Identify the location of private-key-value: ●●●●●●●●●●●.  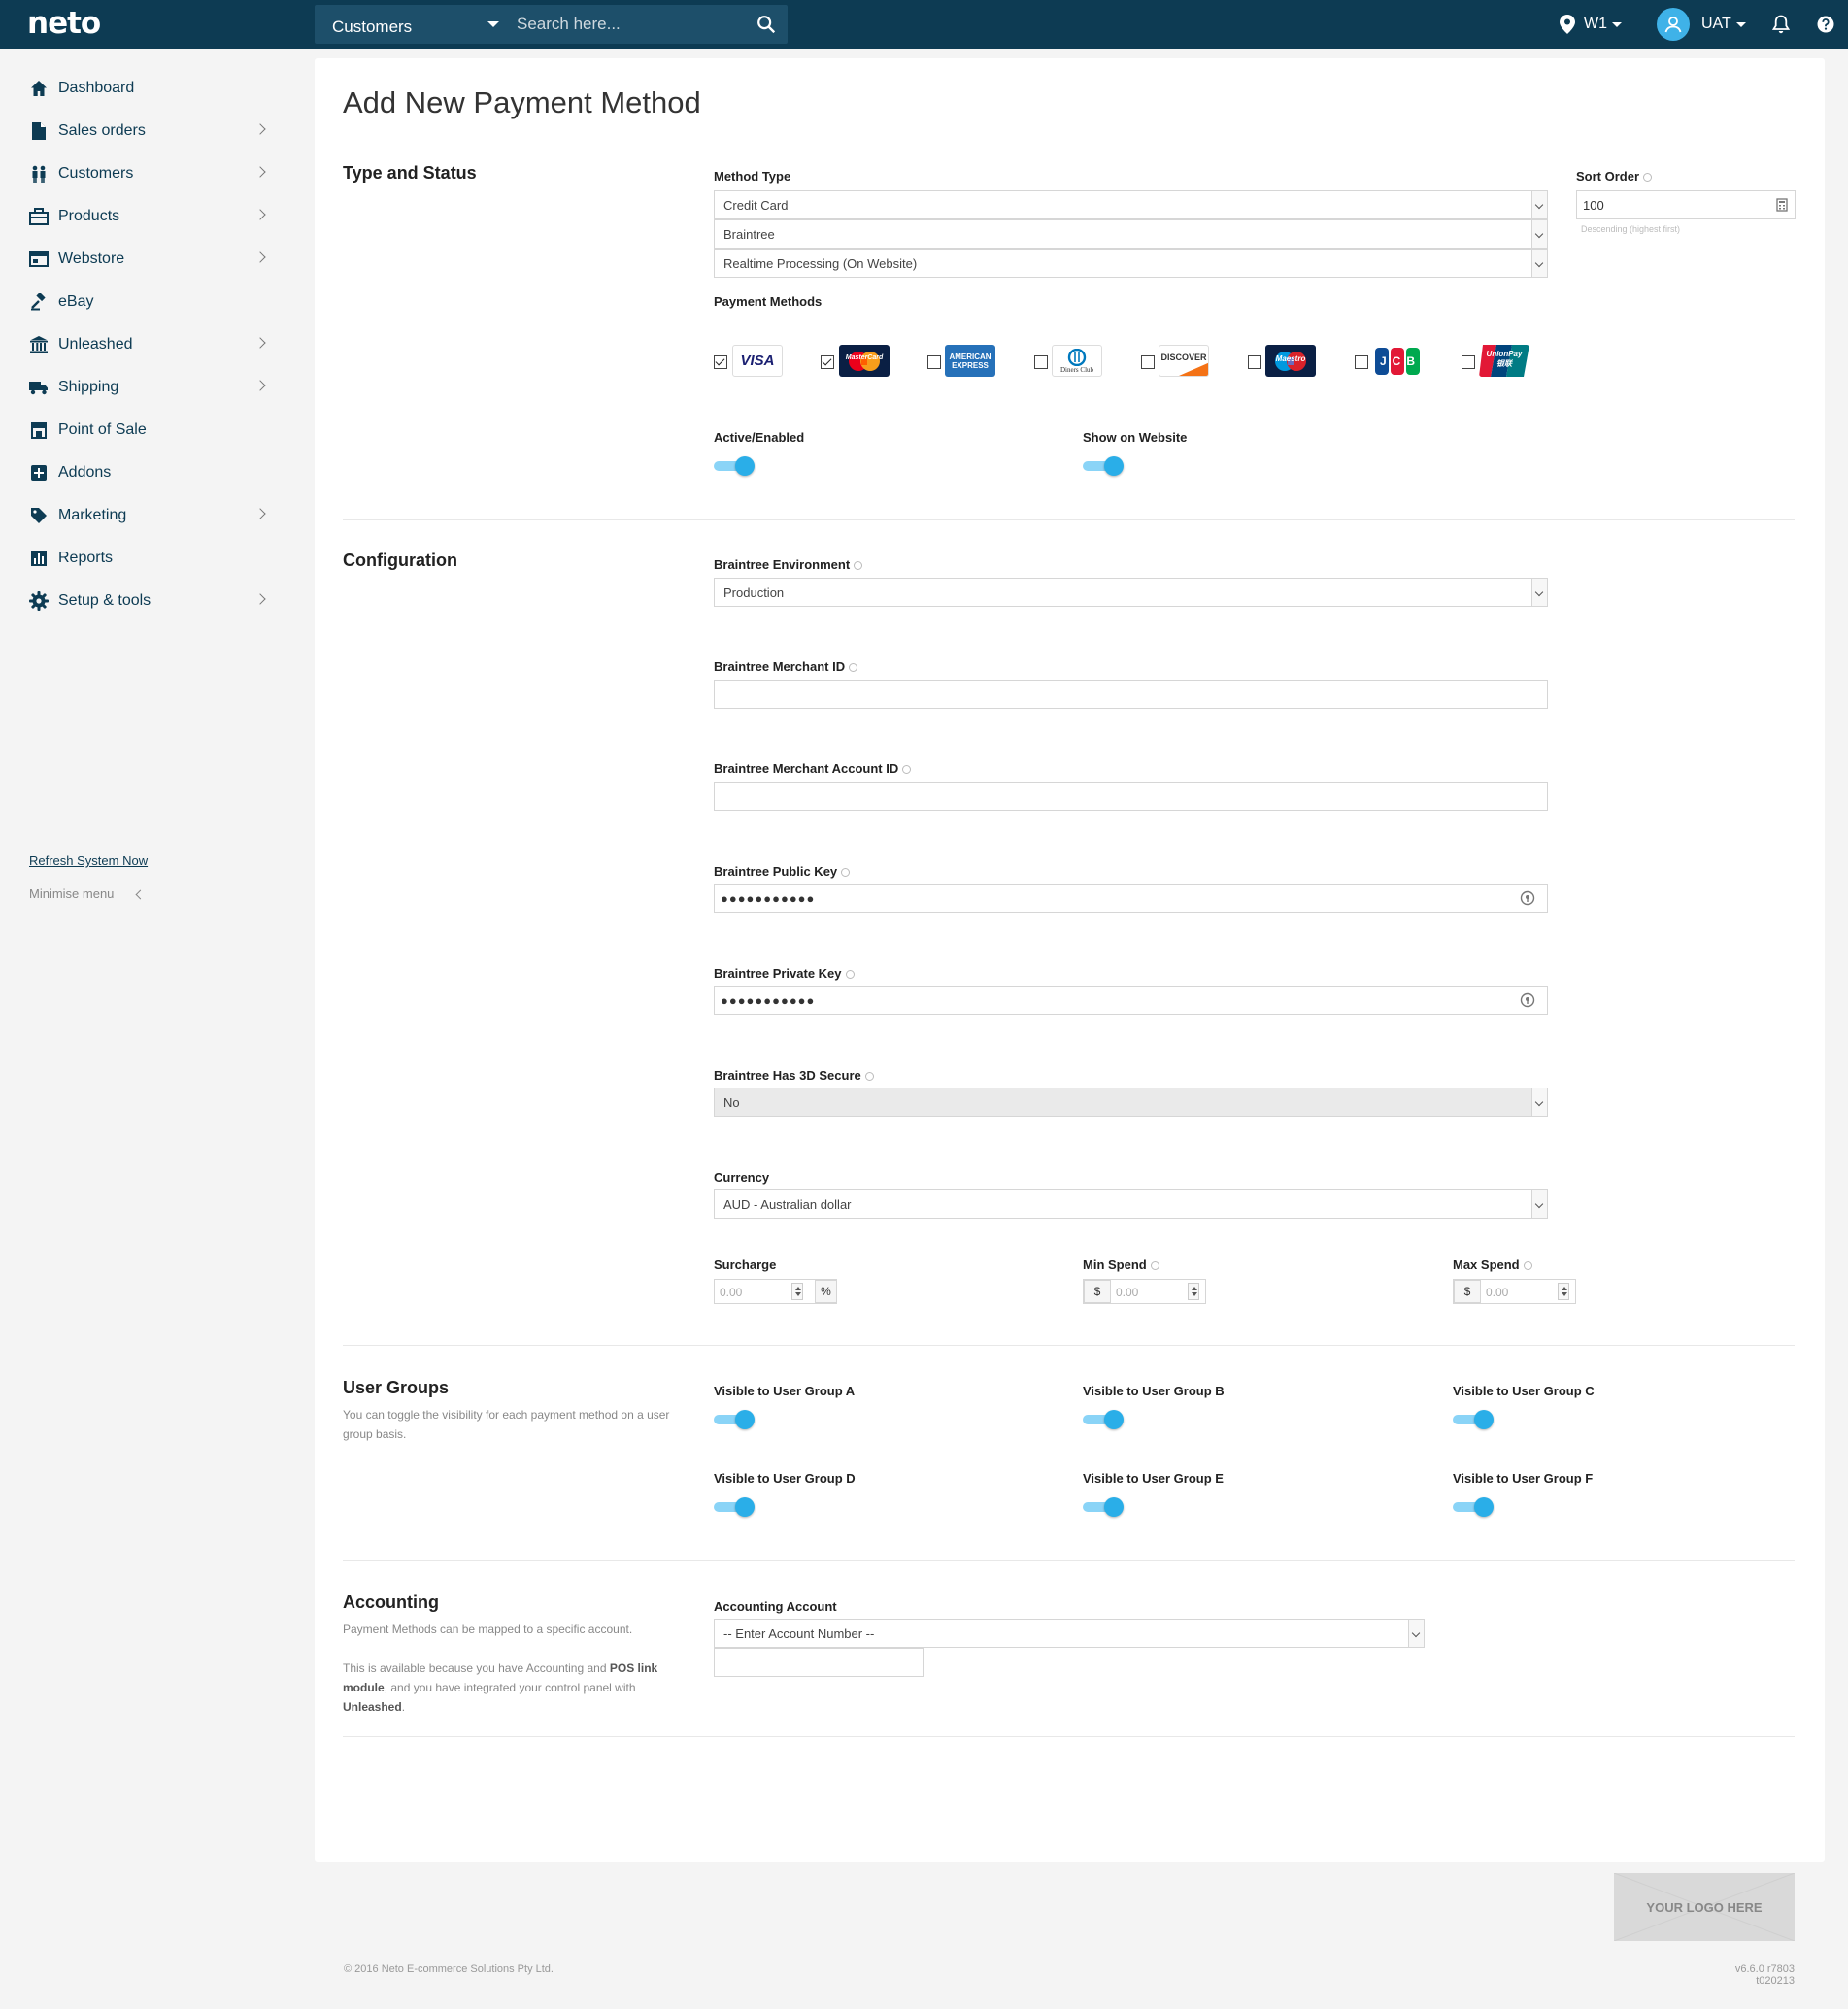
(768, 1000).